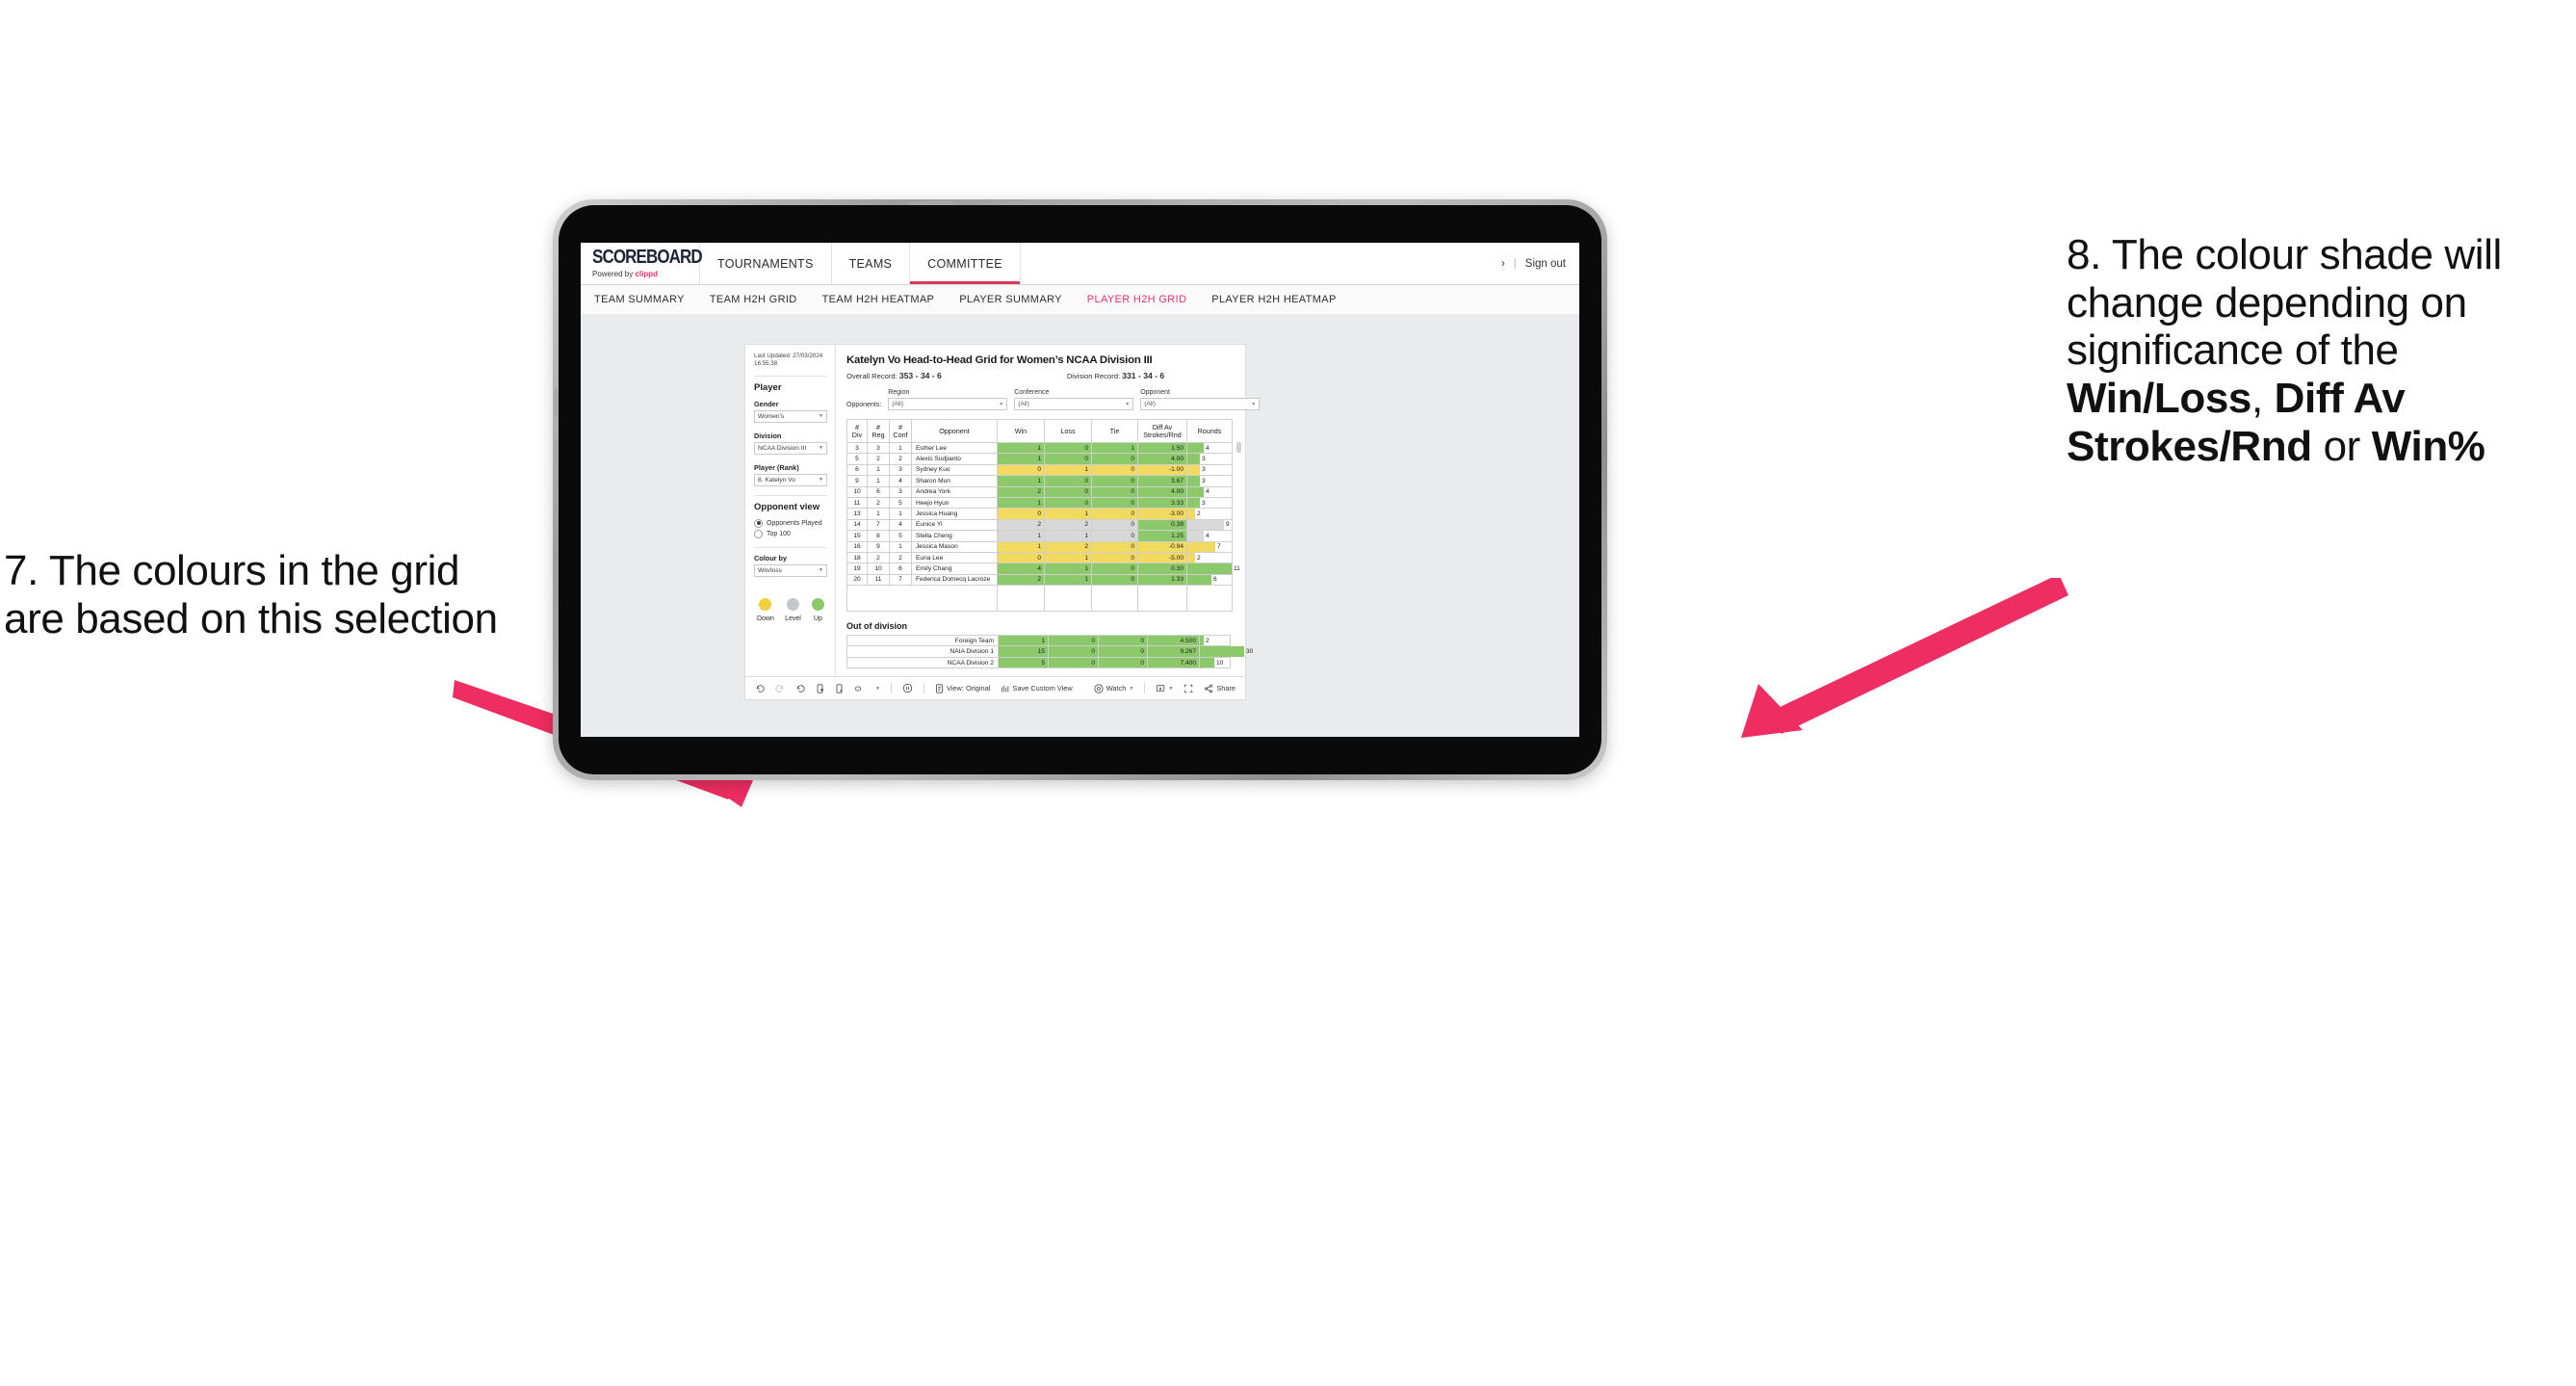 Image resolution: width=2576 pixels, height=1386 pixels. Describe the element at coordinates (1162, 481) in the screenshot. I see `cell-diff: 3.67` at that location.